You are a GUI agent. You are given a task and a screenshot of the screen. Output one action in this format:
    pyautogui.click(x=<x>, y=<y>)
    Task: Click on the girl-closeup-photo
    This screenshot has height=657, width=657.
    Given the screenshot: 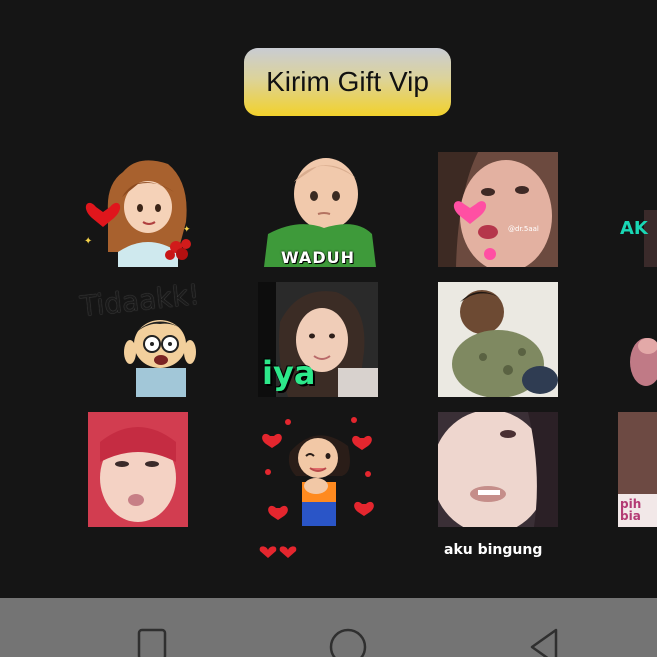 What is the action you would take?
    pyautogui.click(x=498, y=469)
    